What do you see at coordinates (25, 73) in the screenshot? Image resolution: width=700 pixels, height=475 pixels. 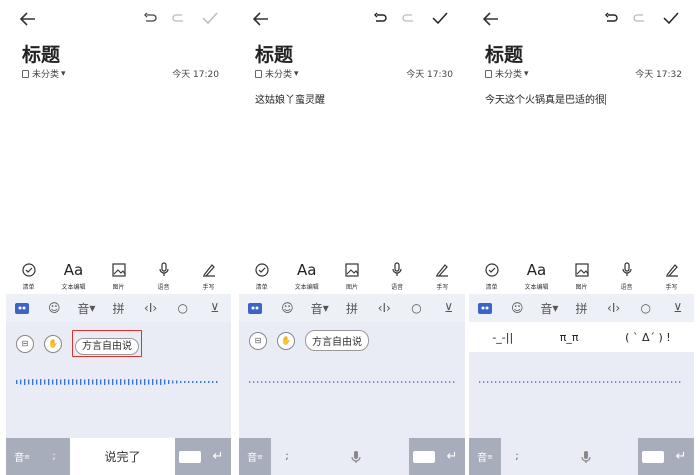 I see `folder-icon` at bounding box center [25, 73].